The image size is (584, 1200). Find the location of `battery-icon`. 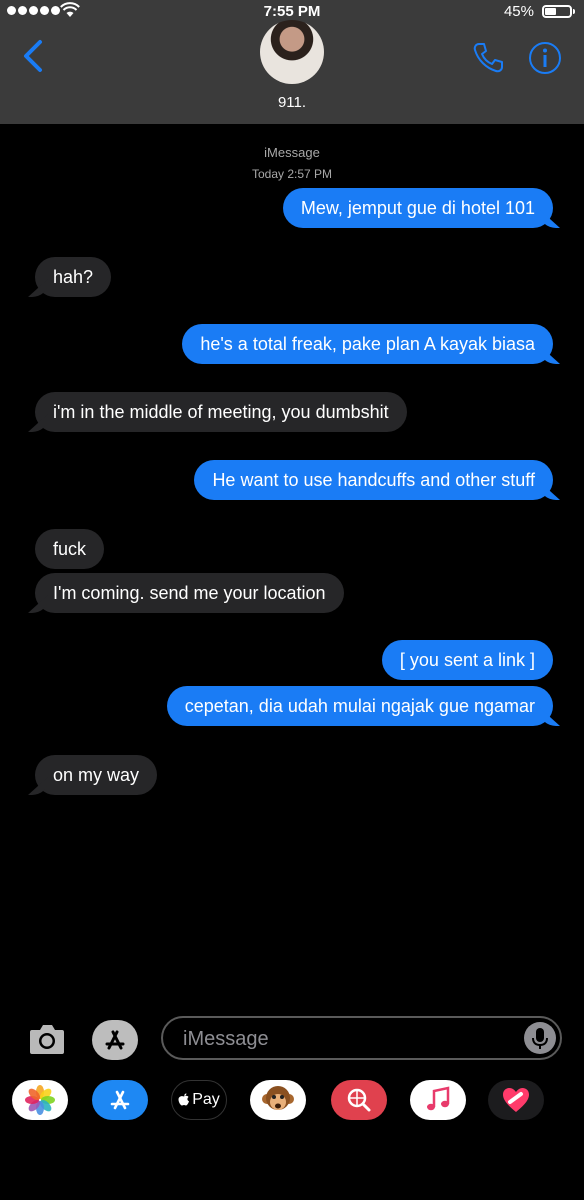

battery-icon is located at coordinates (558, 11).